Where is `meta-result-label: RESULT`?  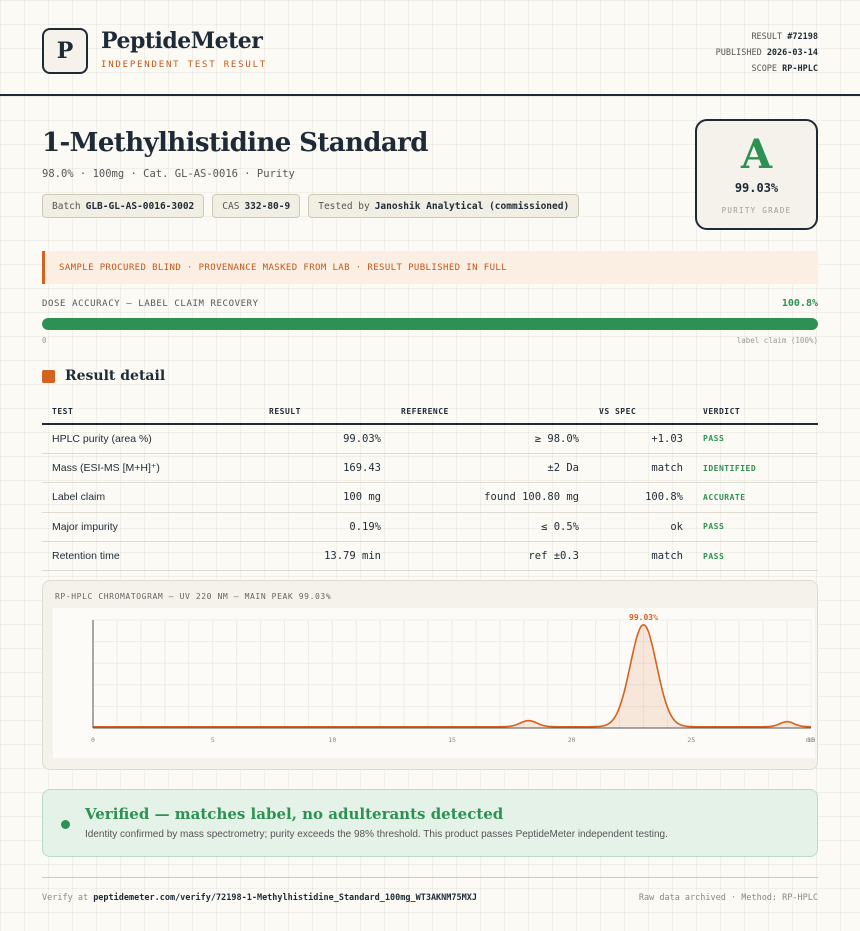 meta-result-label: RESULT is located at coordinates (767, 37).